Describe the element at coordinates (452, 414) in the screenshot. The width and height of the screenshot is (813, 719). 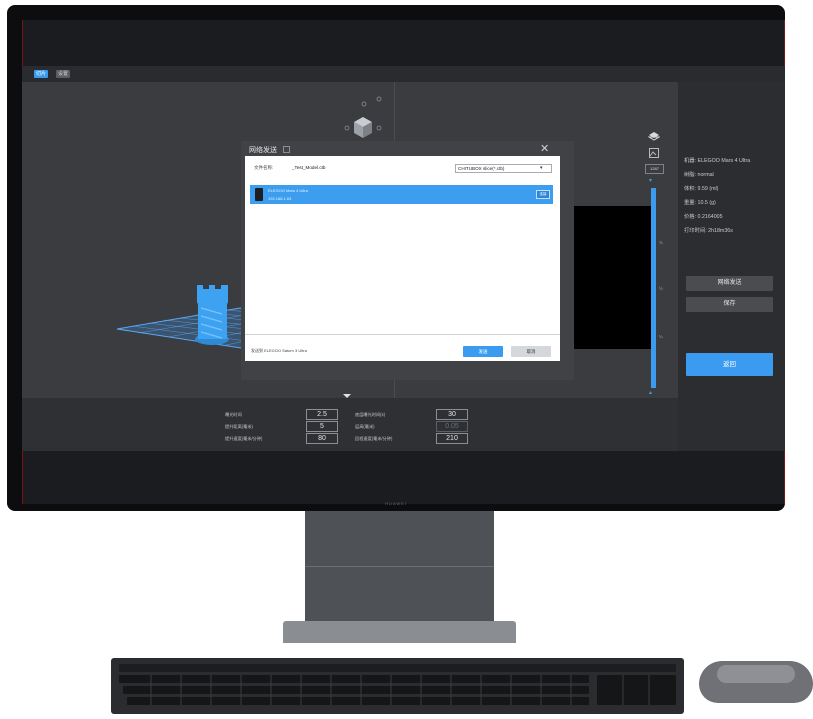
I see `bottom-exposure-field: 30` at that location.